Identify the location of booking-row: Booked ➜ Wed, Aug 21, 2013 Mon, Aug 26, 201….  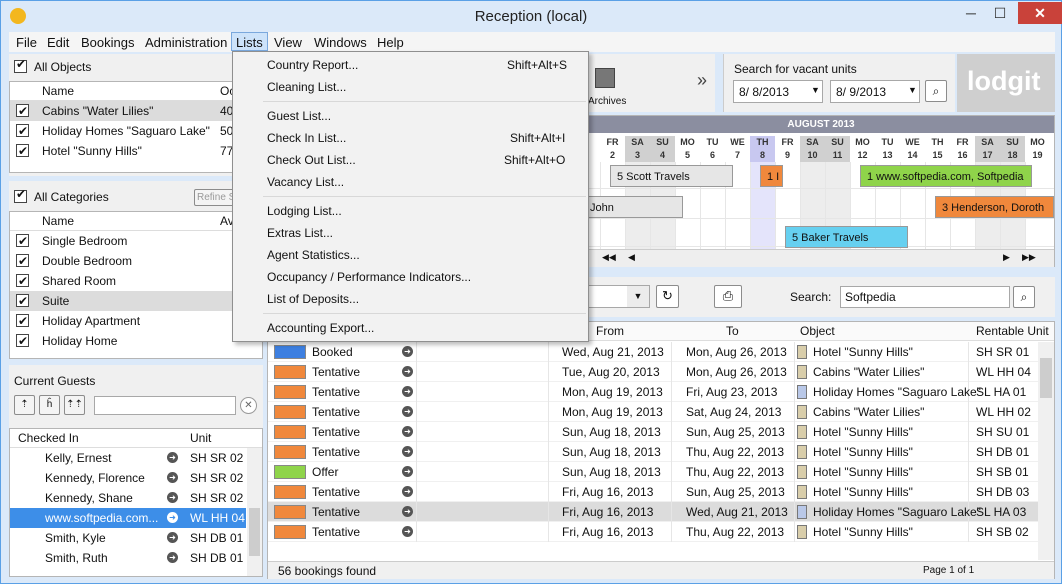
(653, 352).